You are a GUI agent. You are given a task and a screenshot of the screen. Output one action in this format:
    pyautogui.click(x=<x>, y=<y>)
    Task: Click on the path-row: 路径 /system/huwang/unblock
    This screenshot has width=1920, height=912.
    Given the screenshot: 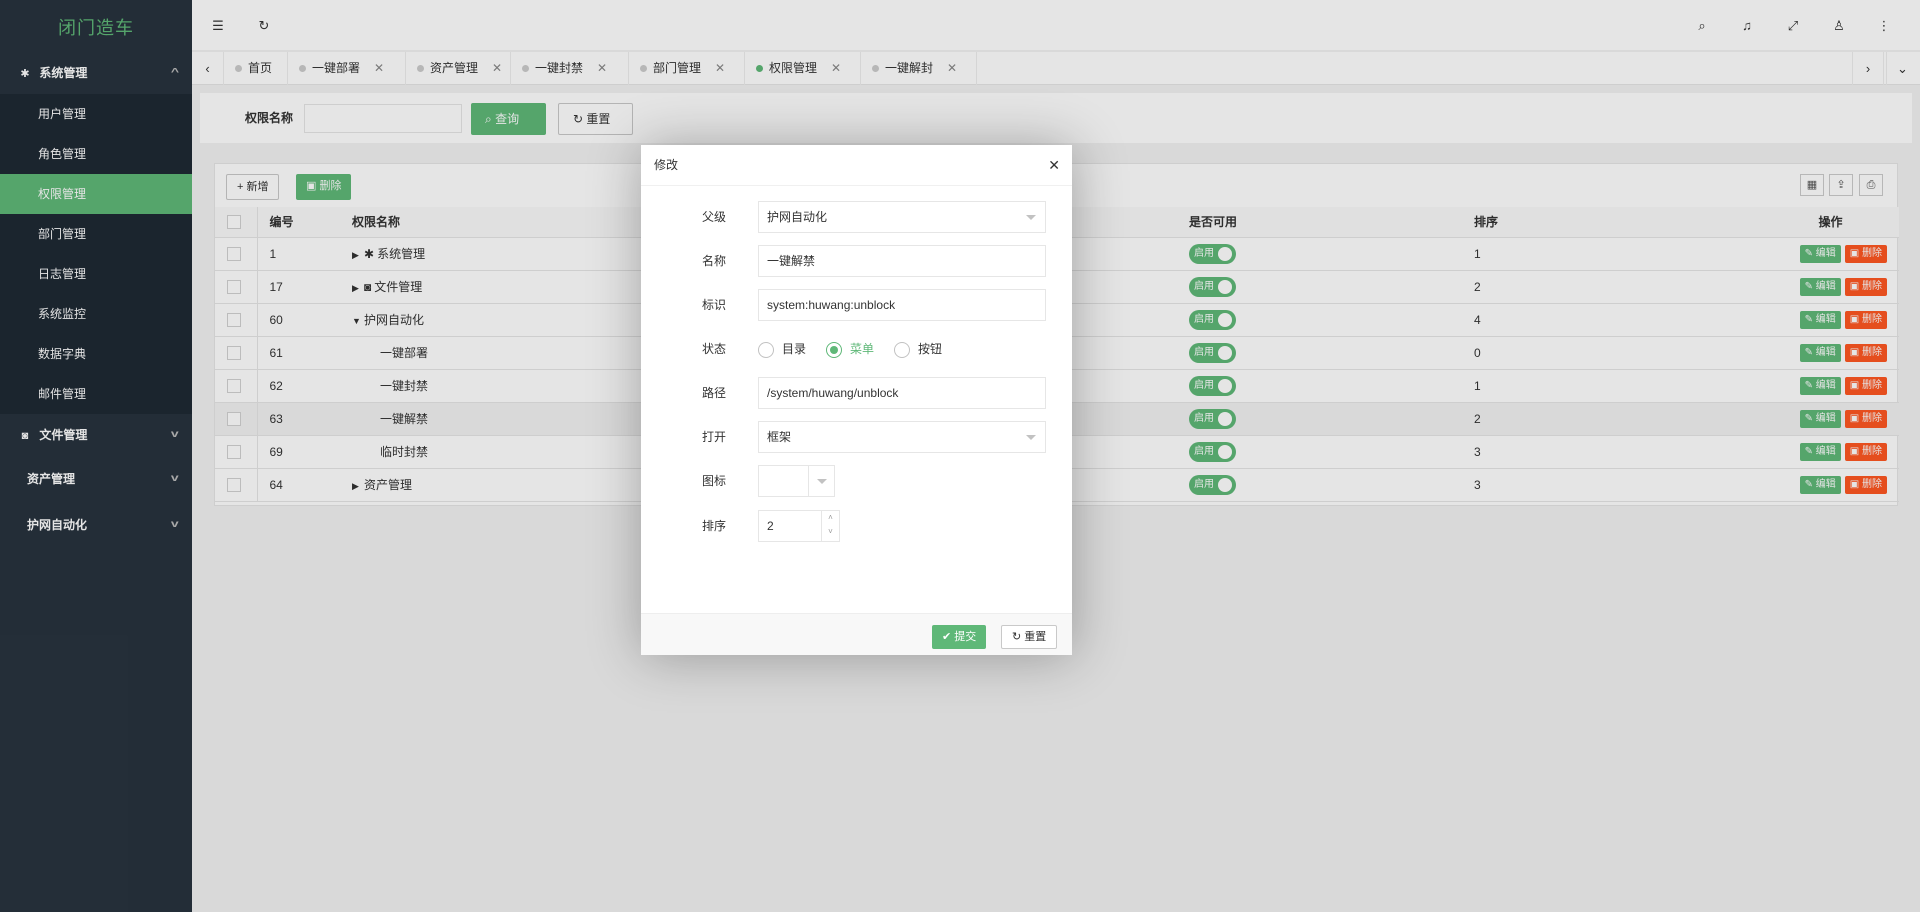 What is the action you would take?
    pyautogui.click(x=856, y=393)
    